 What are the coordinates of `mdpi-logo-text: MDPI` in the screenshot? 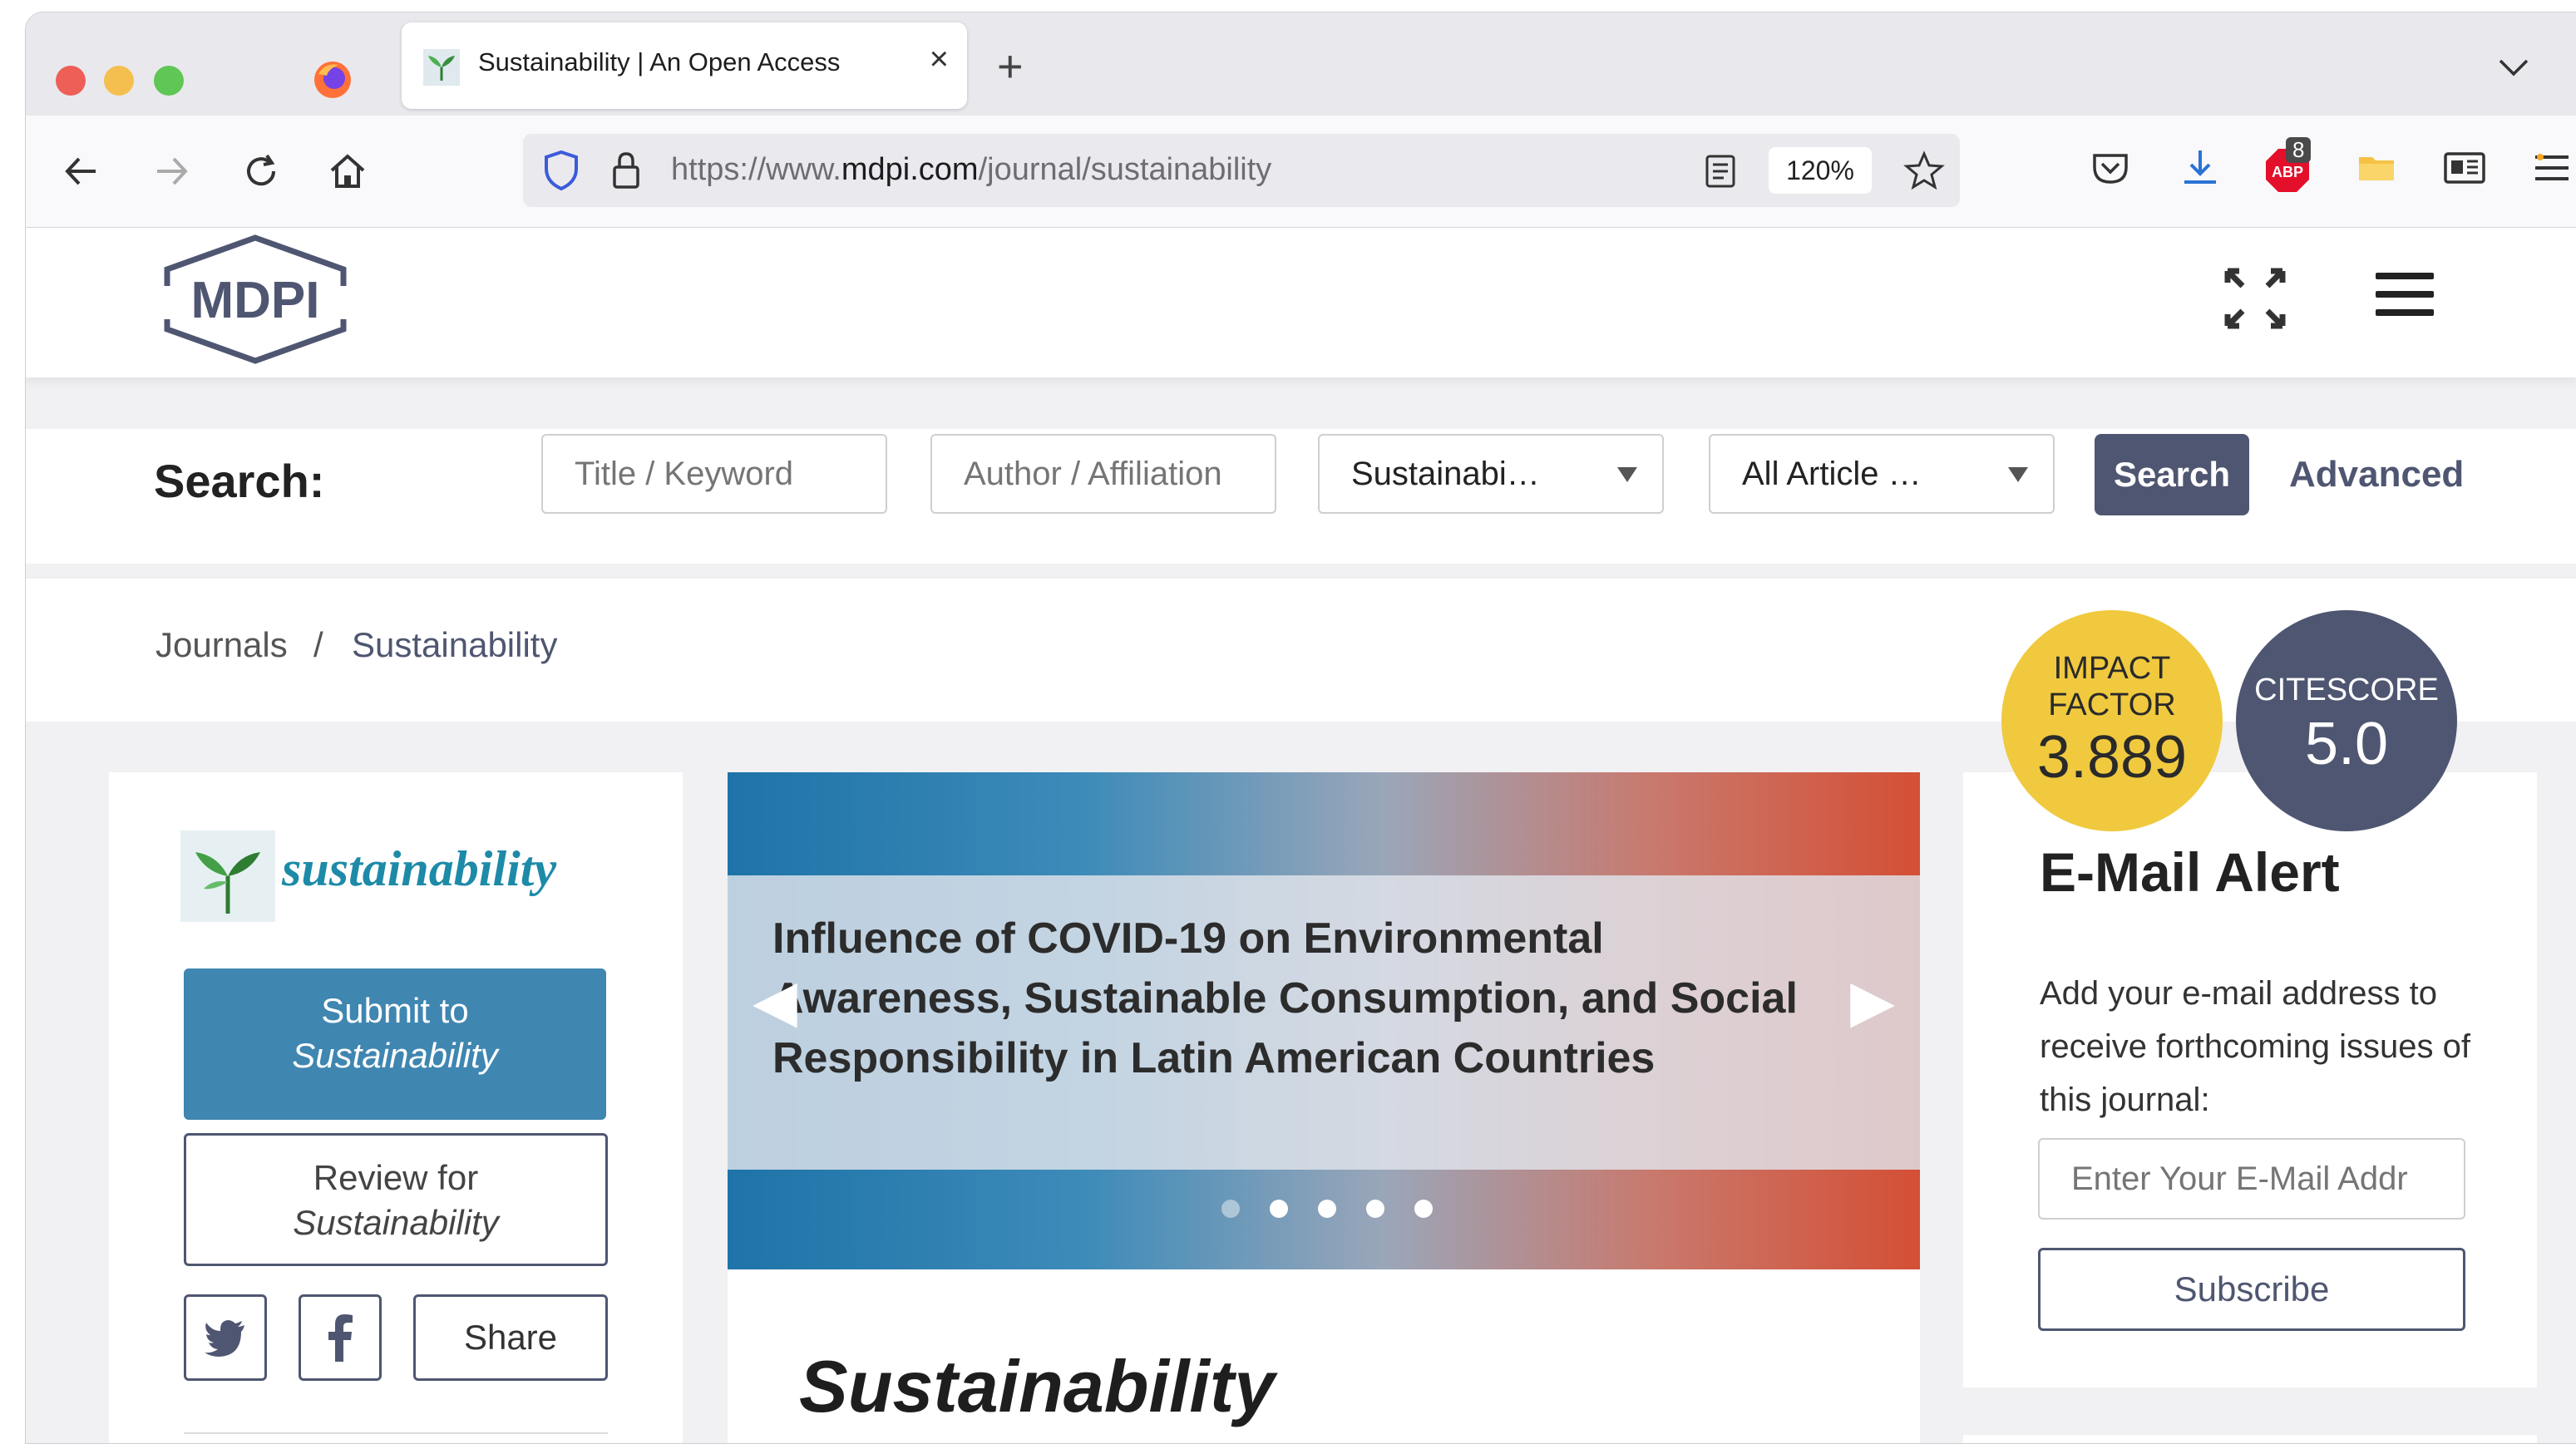 It's located at (255, 300).